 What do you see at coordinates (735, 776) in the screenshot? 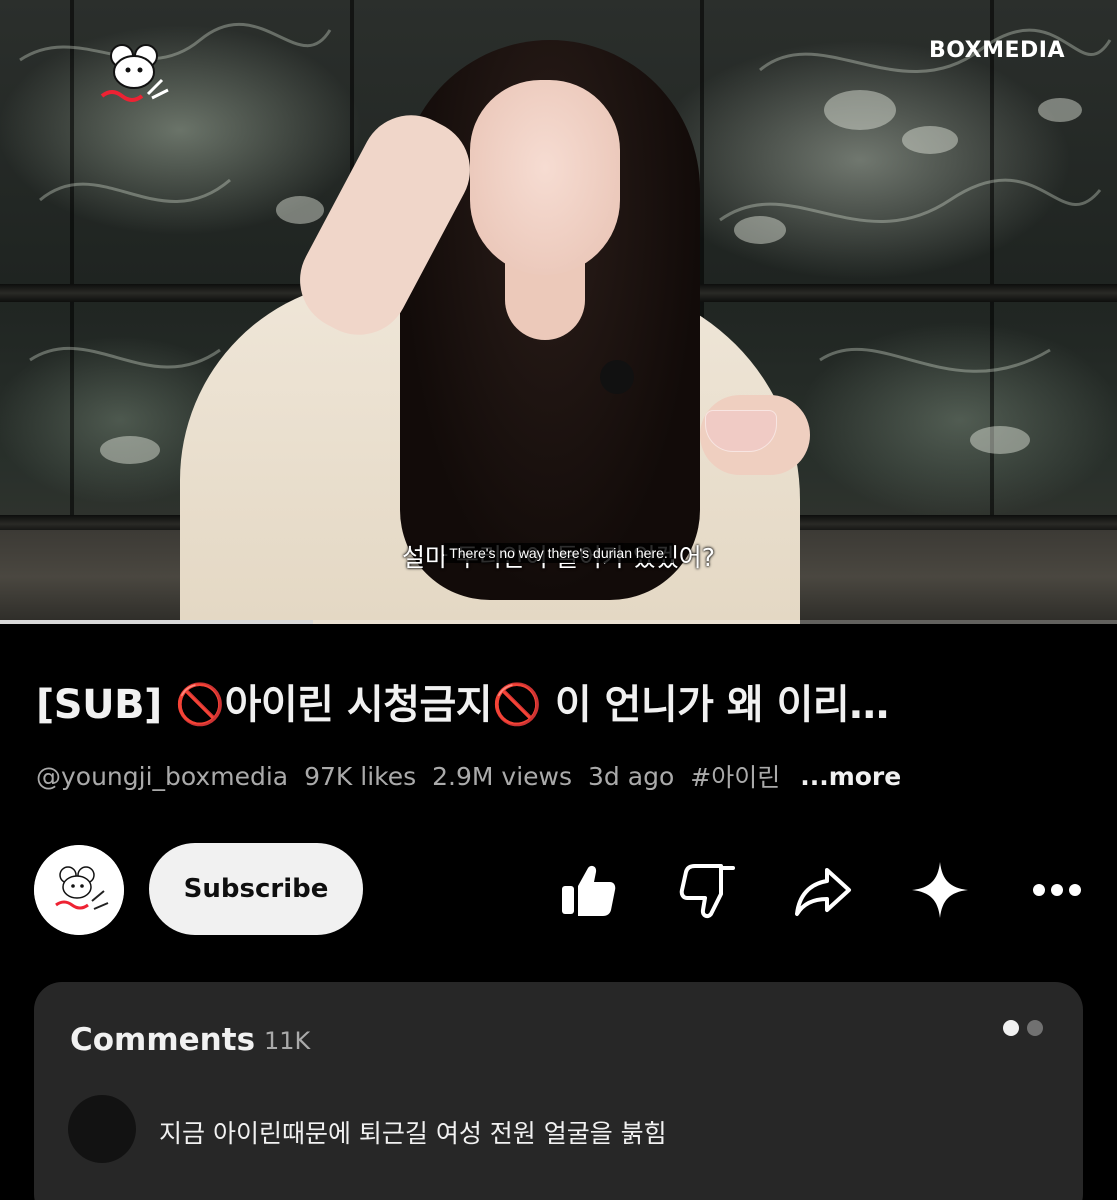
I see `hashtag-link: #아이린` at bounding box center [735, 776].